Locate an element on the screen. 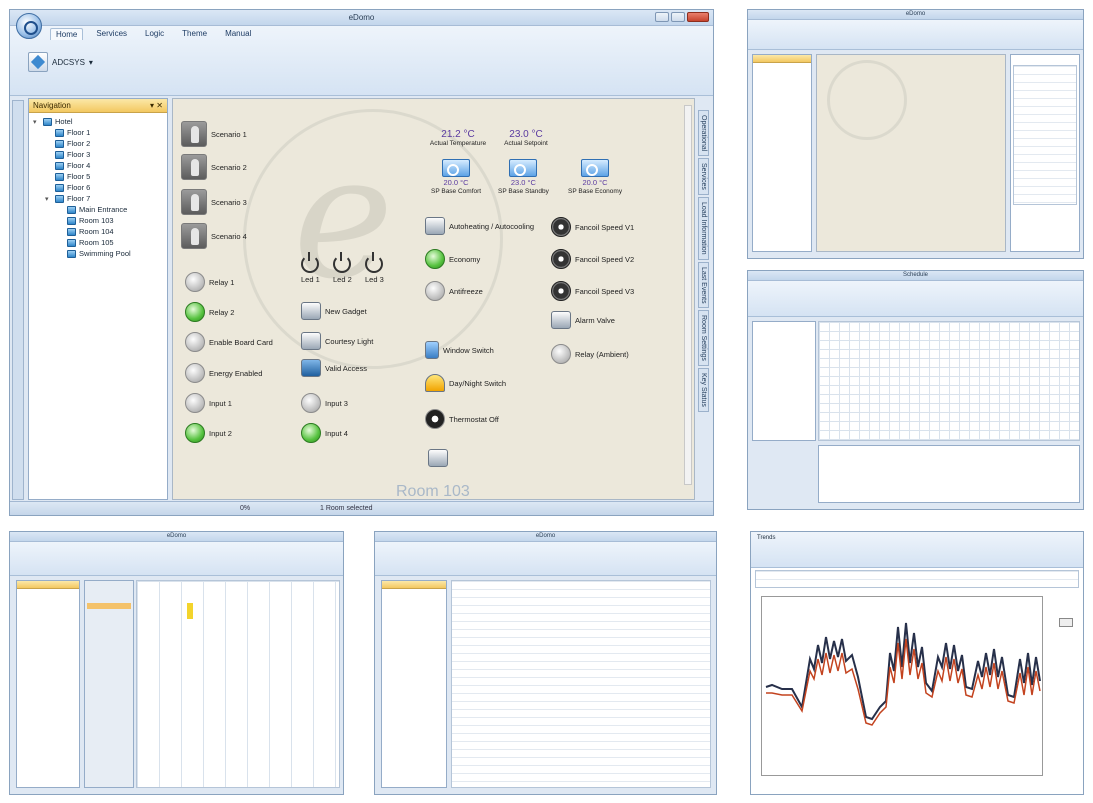 This screenshot has width=1093, height=803. scene-4: Scenario 4 is located at coordinates (214, 236).